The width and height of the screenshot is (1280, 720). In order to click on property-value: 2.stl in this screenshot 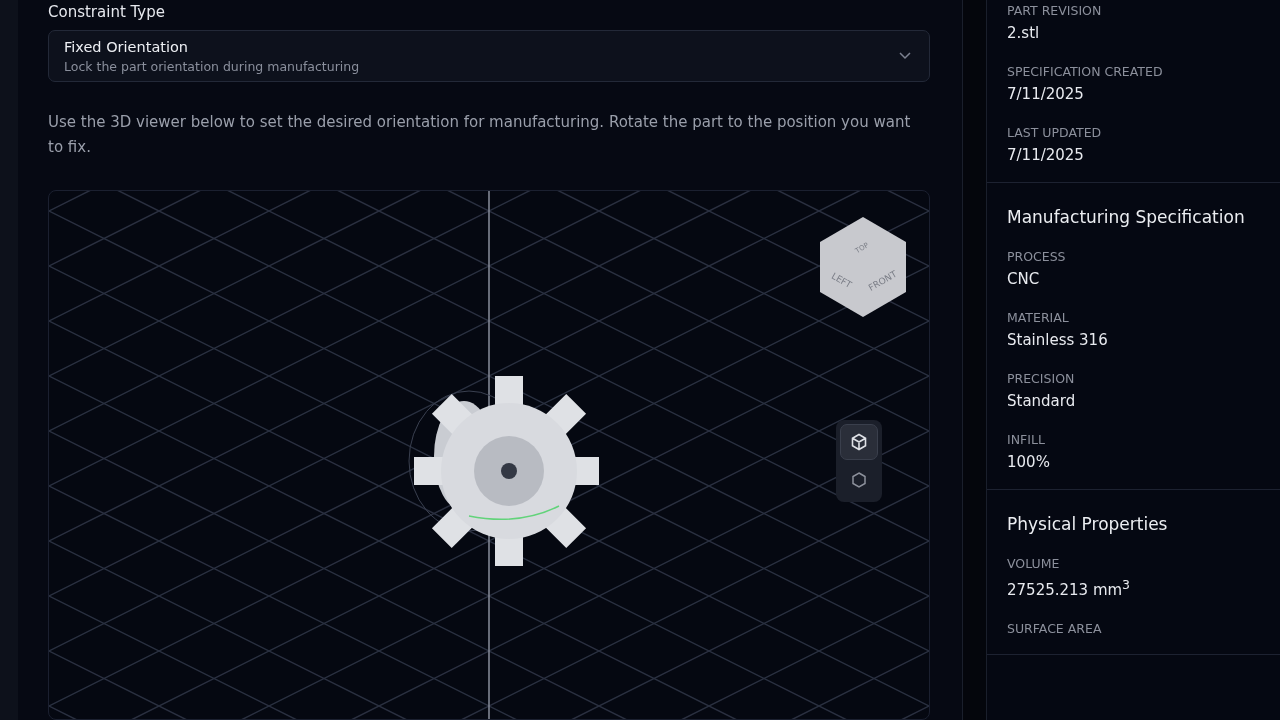, I will do `click(1024, 33)`.